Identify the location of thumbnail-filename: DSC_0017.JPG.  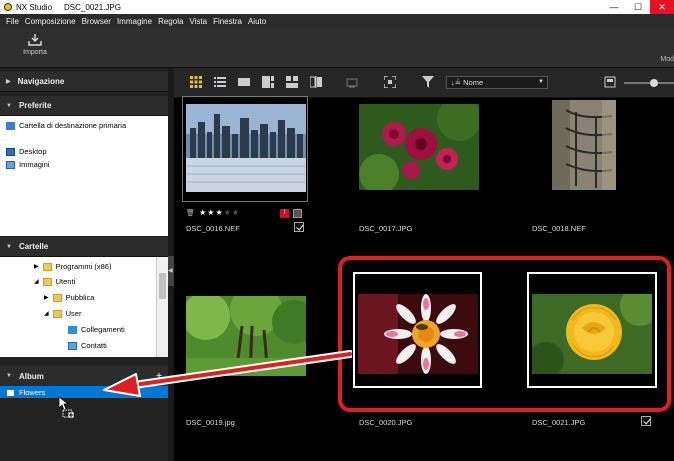
(386, 228).